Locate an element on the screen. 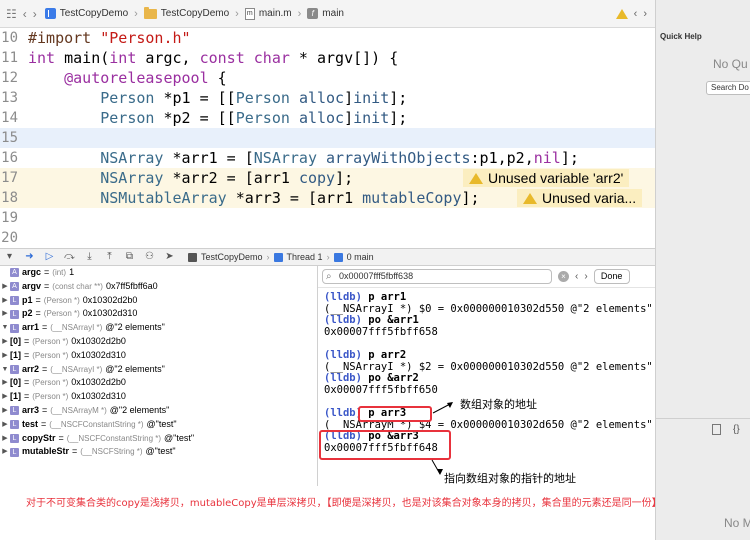  arrowhead is located at coordinates (440, 472).